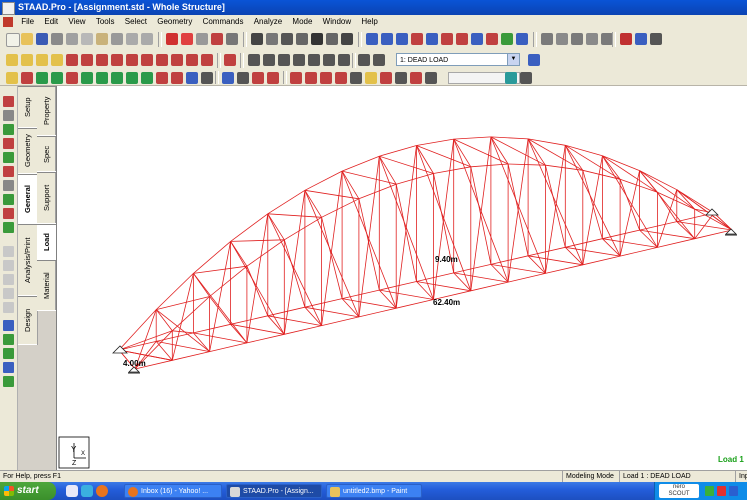  What do you see at coordinates (243, 78) in the screenshot?
I see `add-beam-icon` at bounding box center [243, 78].